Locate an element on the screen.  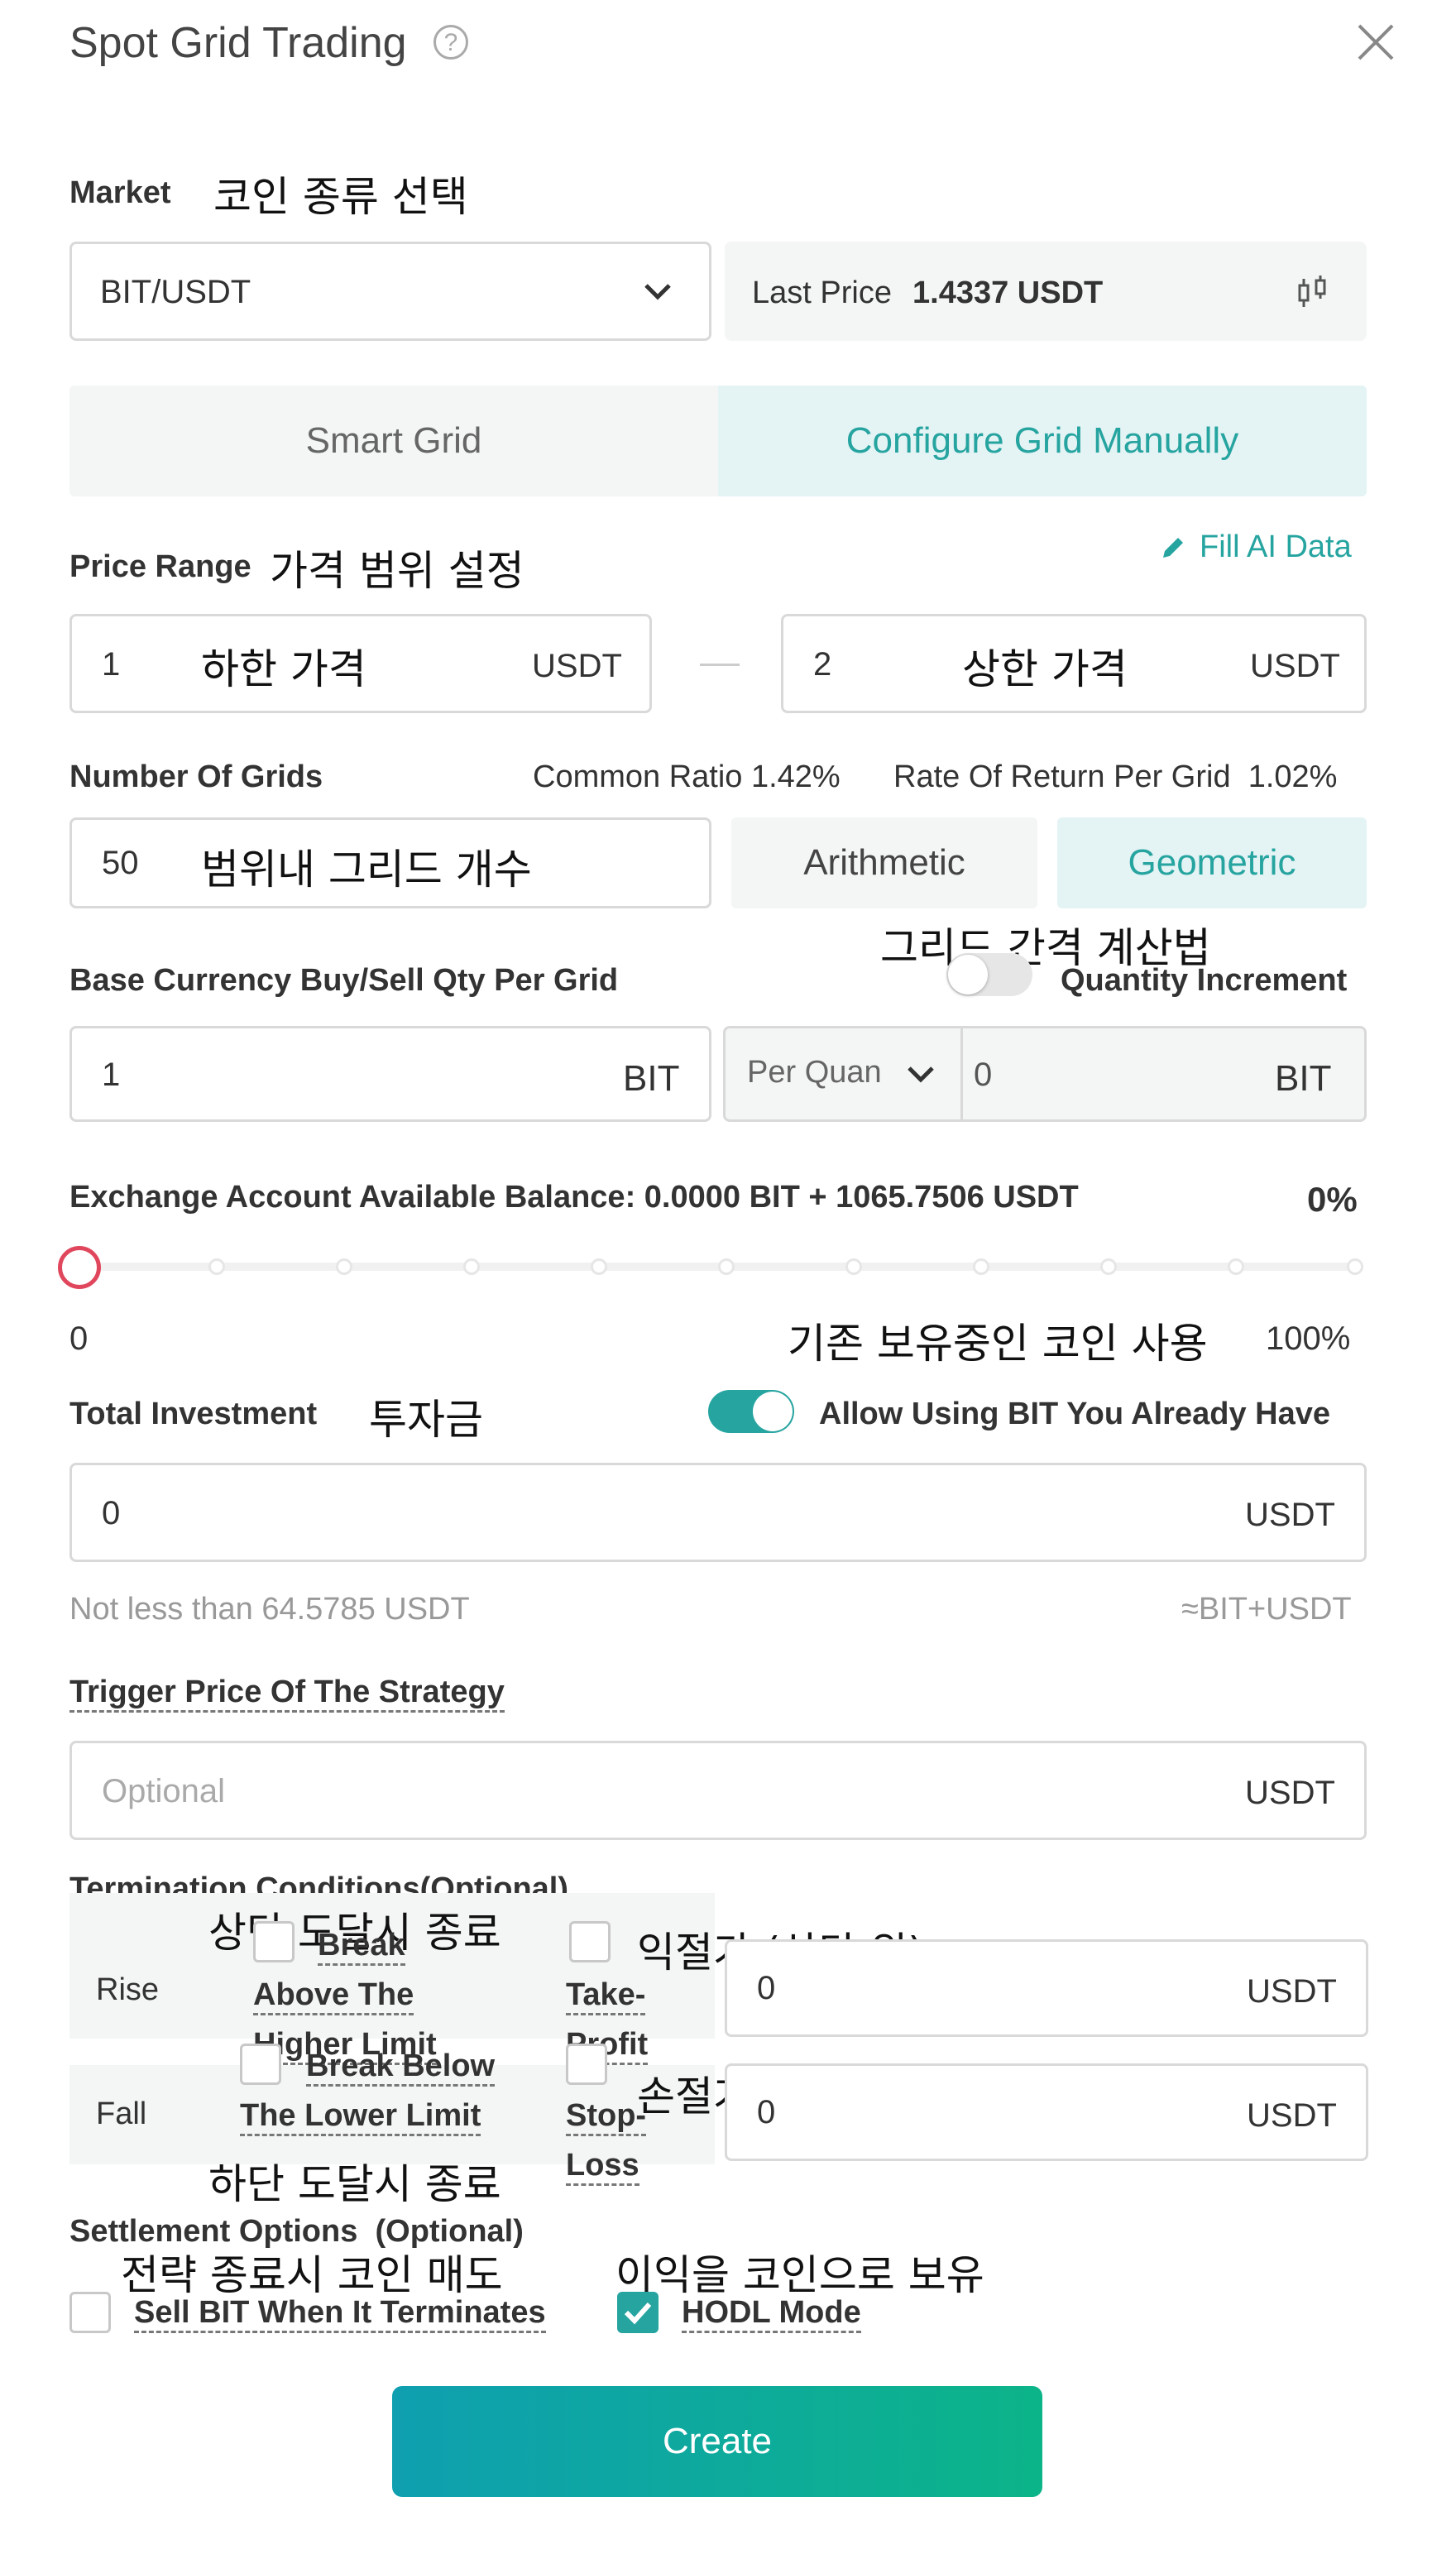
hodl-checkbox is located at coordinates (638, 2312).